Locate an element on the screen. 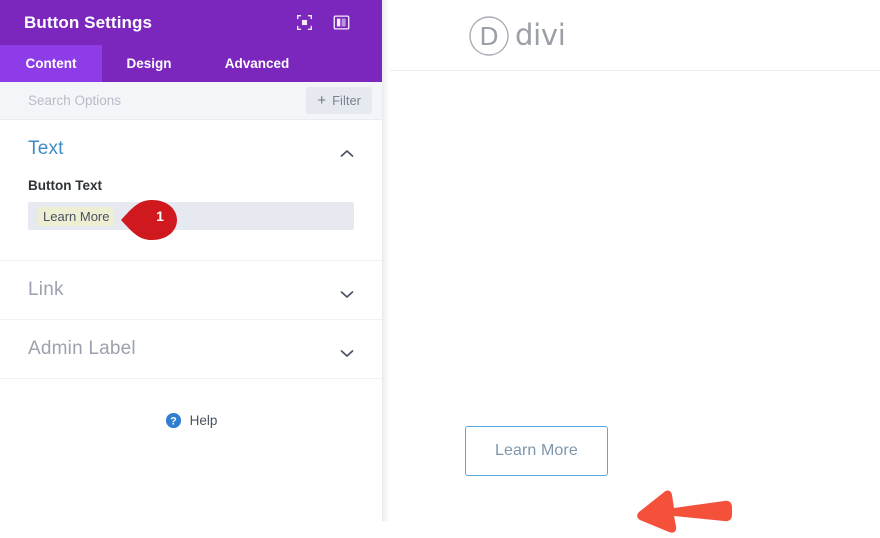  filter-button: + Filter is located at coordinates (339, 100).